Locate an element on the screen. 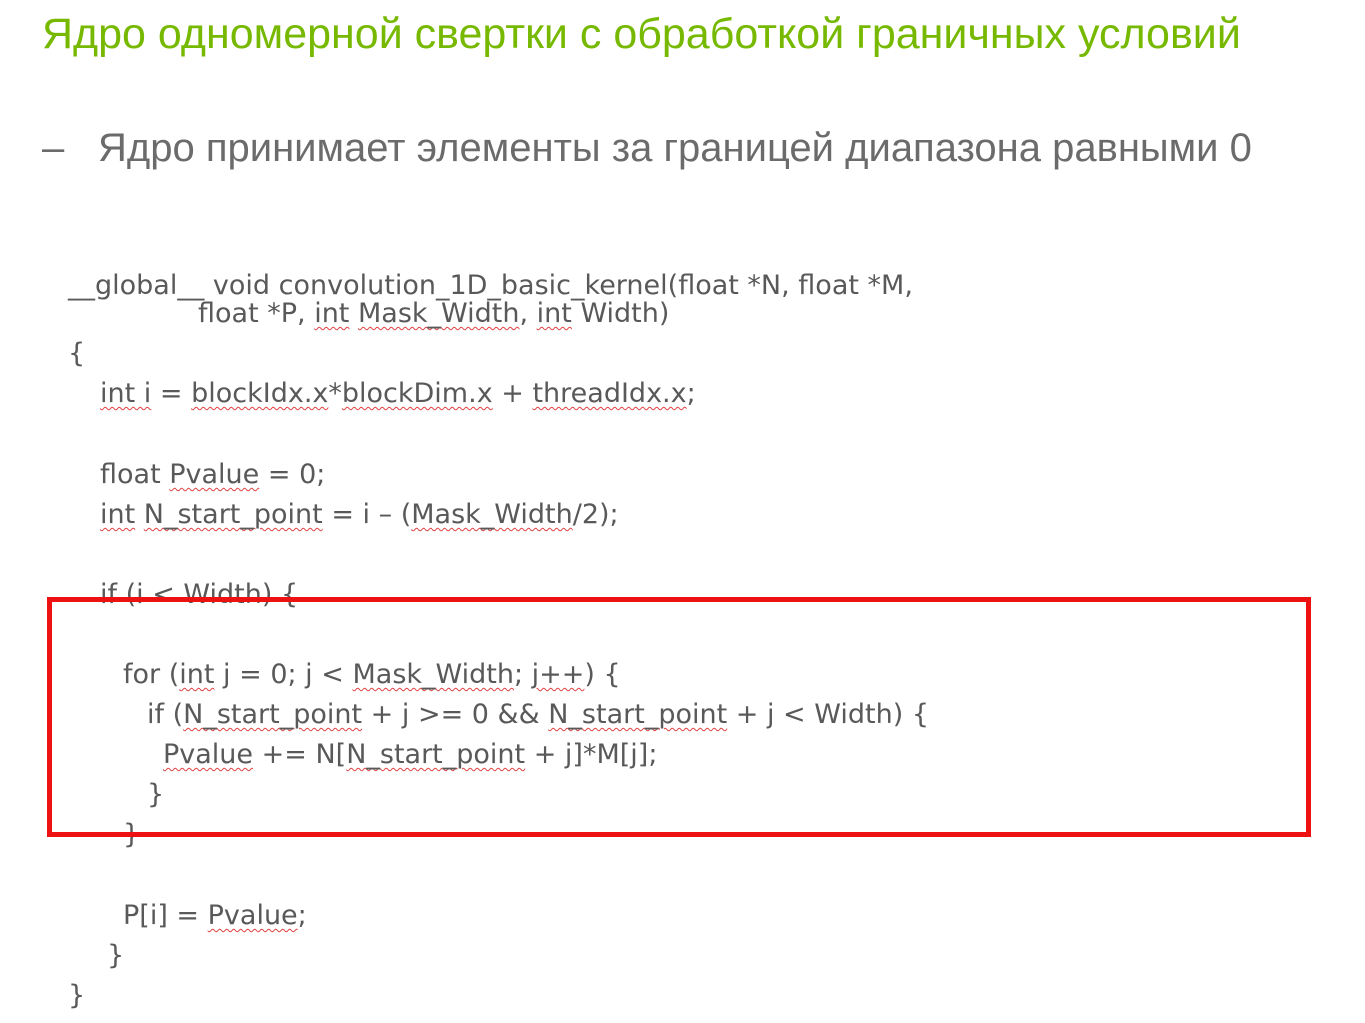 The width and height of the screenshot is (1365, 1023). code-line-params: float *P, int Mask_Width, int Width) is located at coordinates (433, 314).